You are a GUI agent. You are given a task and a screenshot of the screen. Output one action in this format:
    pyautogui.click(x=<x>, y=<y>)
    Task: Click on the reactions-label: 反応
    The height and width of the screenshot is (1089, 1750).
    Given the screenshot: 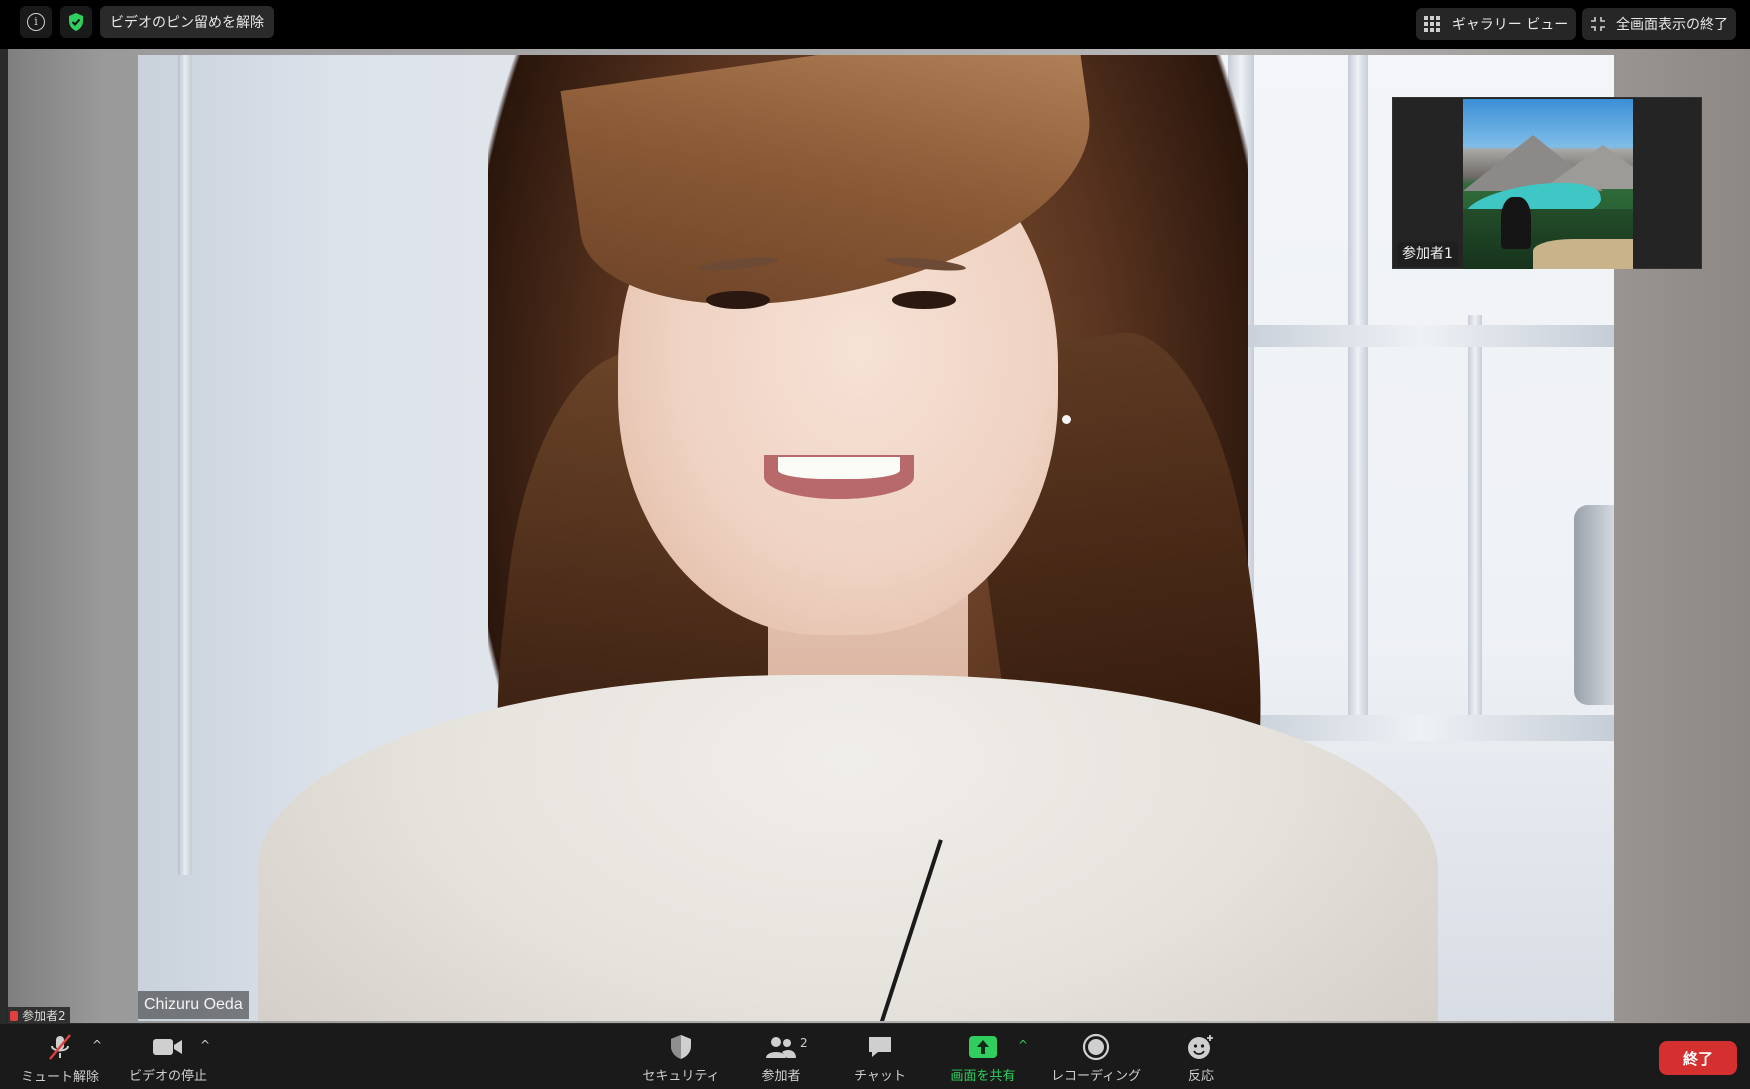 What is the action you would take?
    pyautogui.click(x=1200, y=1076)
    